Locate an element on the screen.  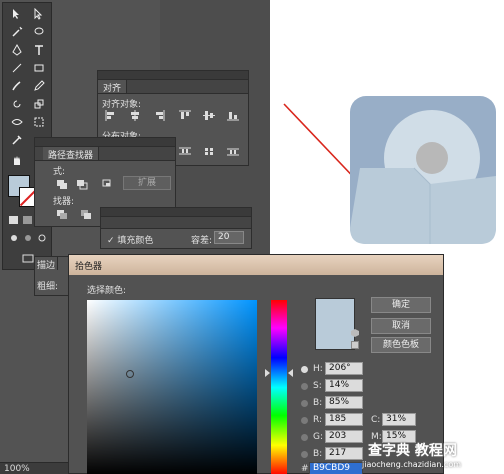
brightness-input: 85% is located at coordinates (344, 402).